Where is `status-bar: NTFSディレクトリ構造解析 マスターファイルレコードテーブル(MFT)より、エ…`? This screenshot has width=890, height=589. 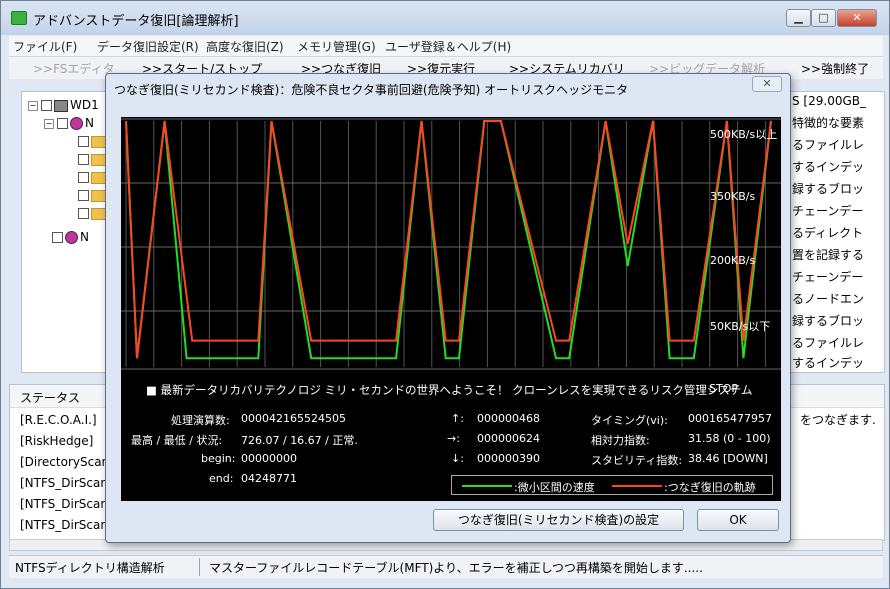 status-bar: NTFSディレクトリ構造解析 マスターファイルレコードテーブル(MFT)より、エ… is located at coordinates (446, 566).